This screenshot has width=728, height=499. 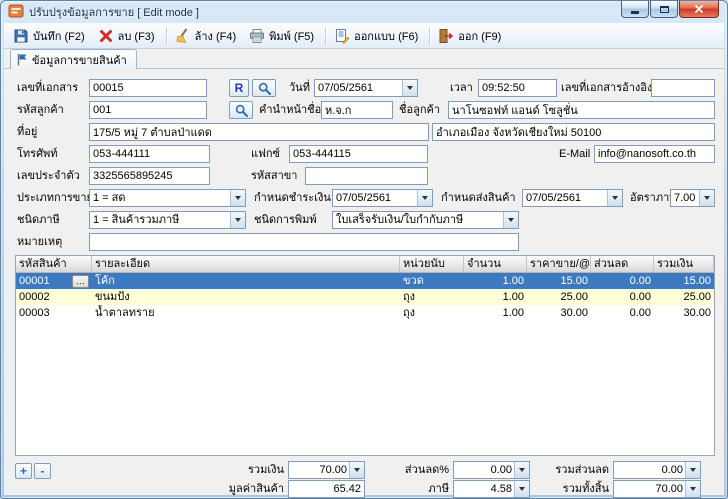 I want to click on goods-value-box: 65.42, so click(x=326, y=489).